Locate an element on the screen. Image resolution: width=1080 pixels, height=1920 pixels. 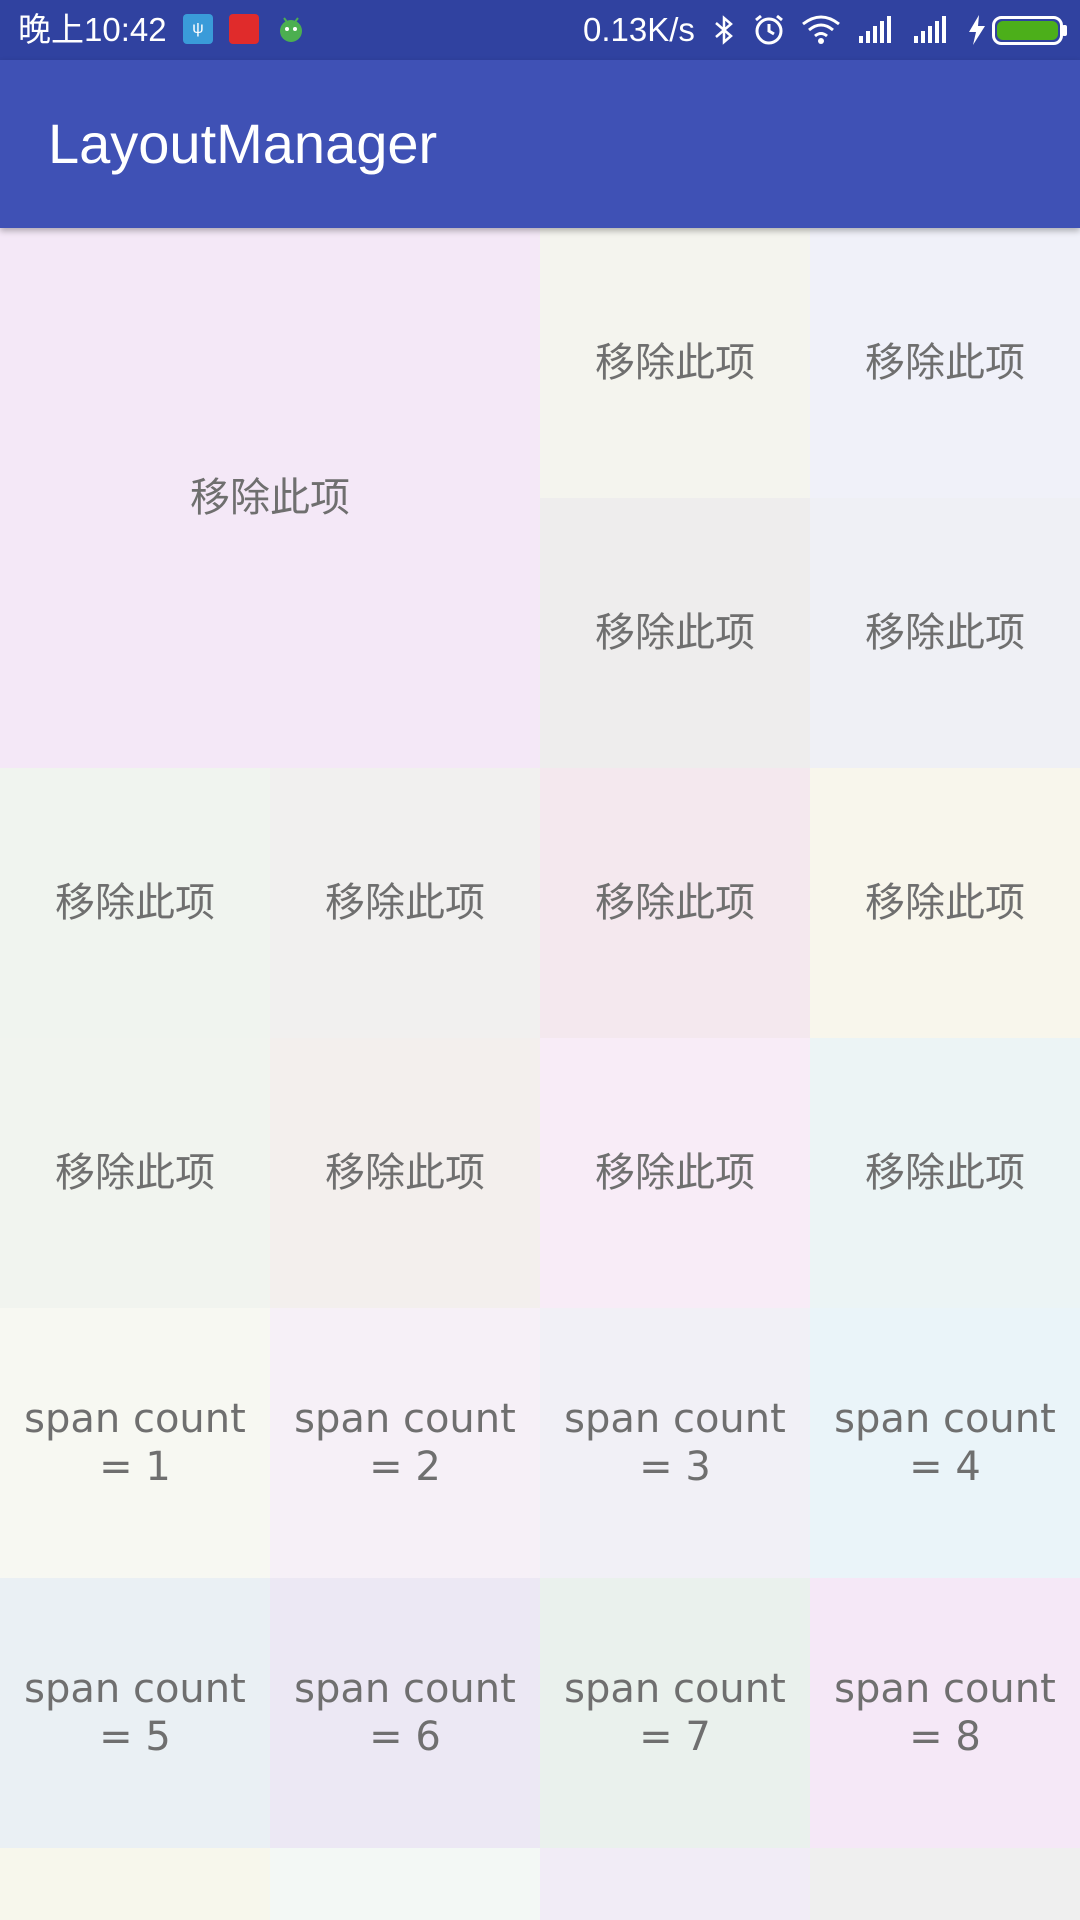
network-speed: 0.13K/s is located at coordinates (639, 29).